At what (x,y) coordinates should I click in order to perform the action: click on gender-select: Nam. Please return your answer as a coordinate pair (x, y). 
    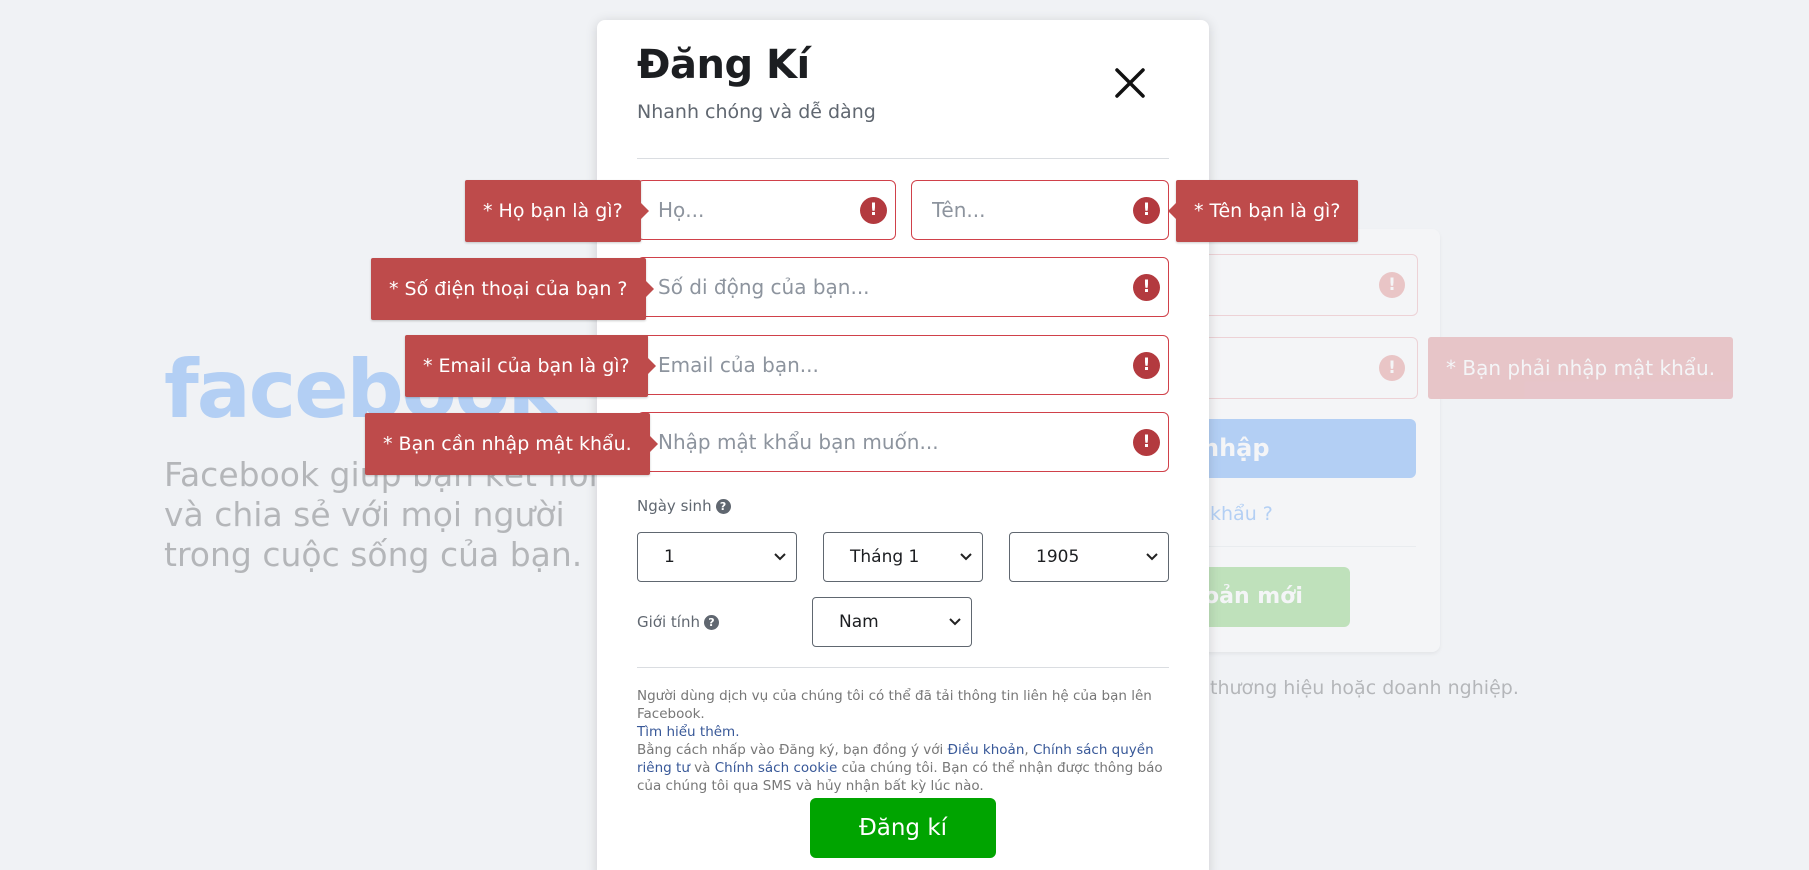
    Looking at the image, I should click on (892, 622).